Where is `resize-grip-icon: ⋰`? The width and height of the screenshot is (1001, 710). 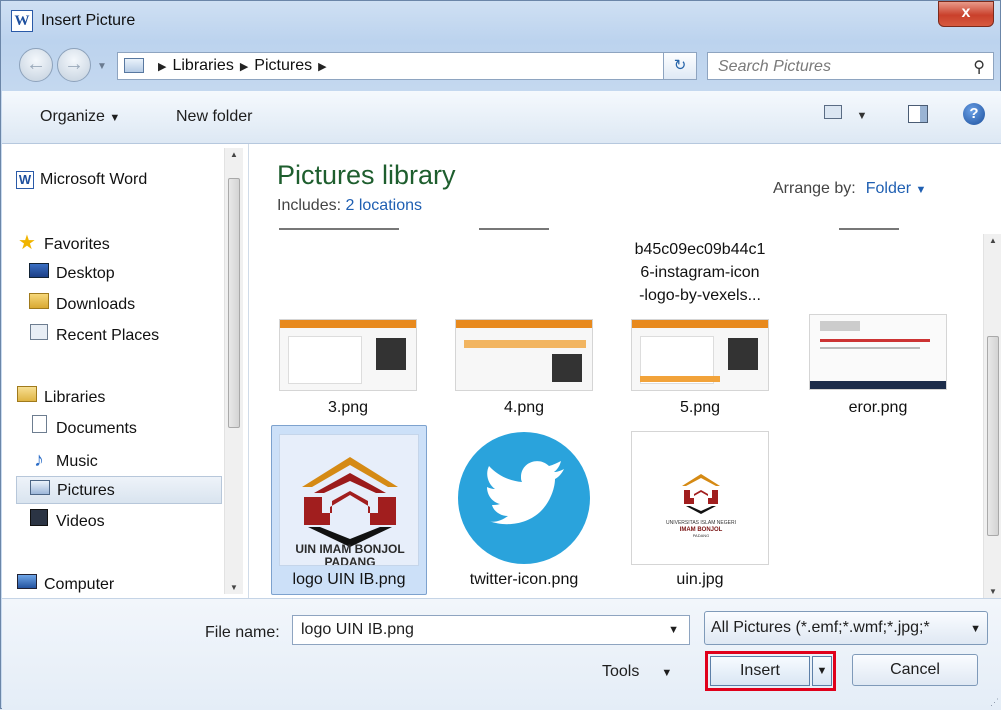 resize-grip-icon: ⋰ is located at coordinates (994, 702).